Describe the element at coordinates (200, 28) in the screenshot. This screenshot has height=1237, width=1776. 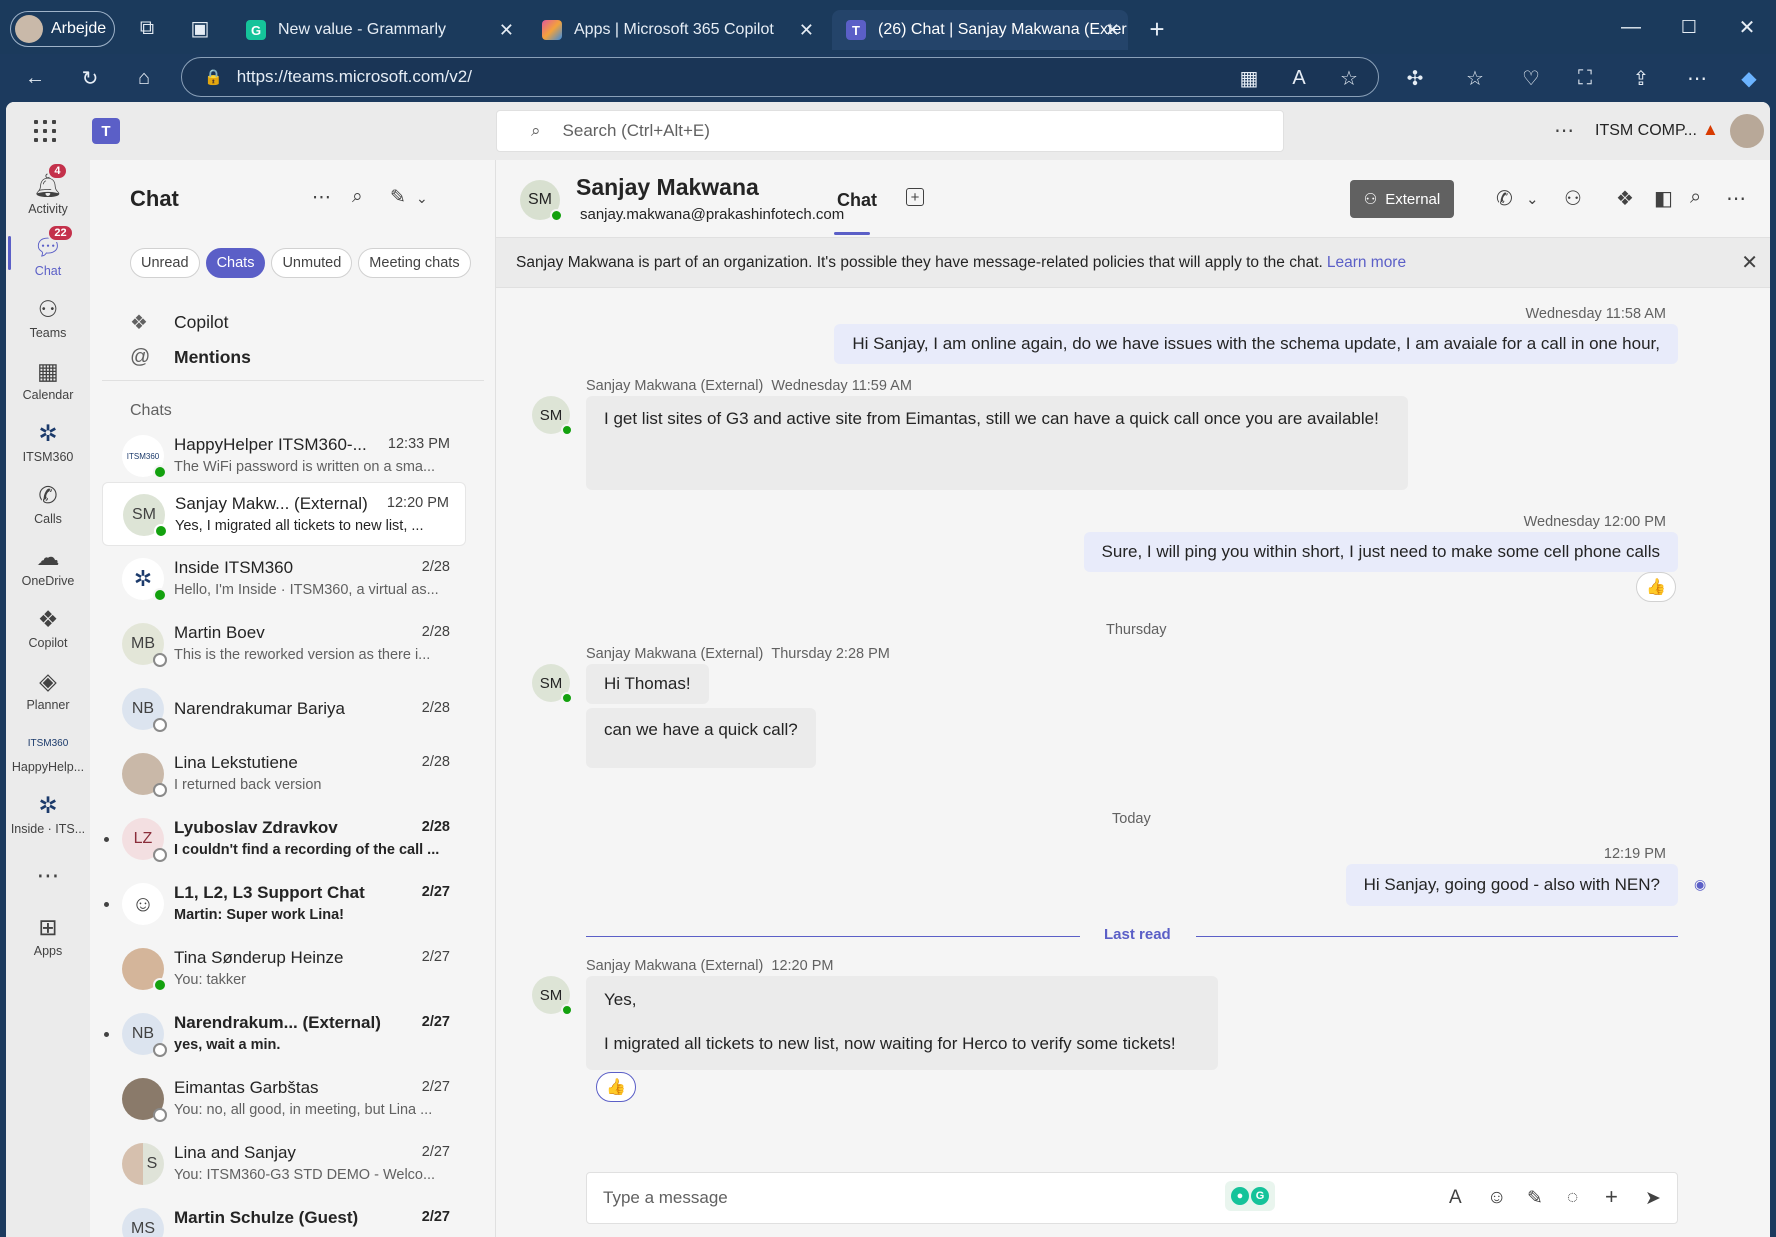
I see `tab-actions-icon: ▣` at that location.